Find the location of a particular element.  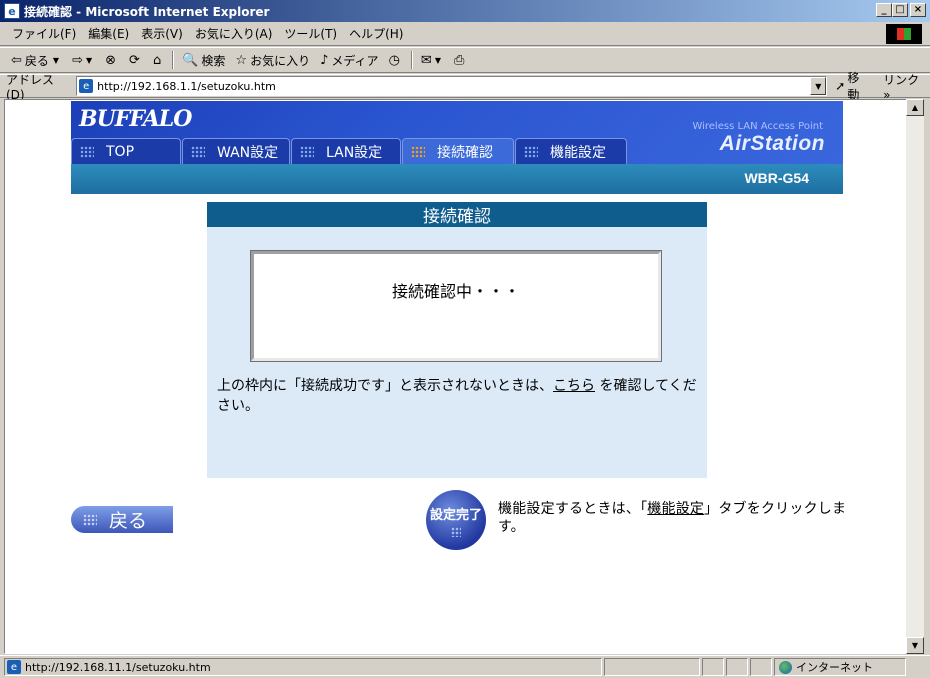

go-label: 移動 is located at coordinates (853, 86).